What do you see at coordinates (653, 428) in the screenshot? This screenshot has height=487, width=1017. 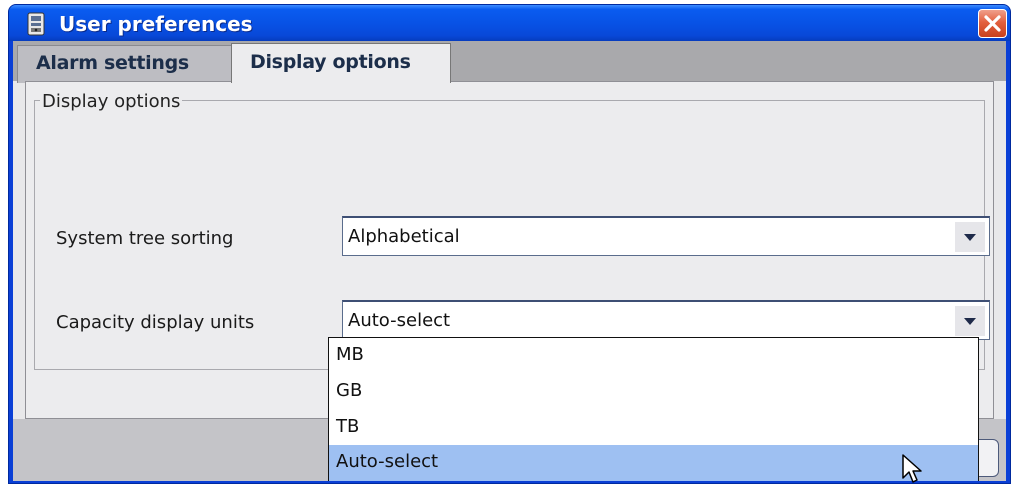 I see `dropdown-option-tb: TB` at bounding box center [653, 428].